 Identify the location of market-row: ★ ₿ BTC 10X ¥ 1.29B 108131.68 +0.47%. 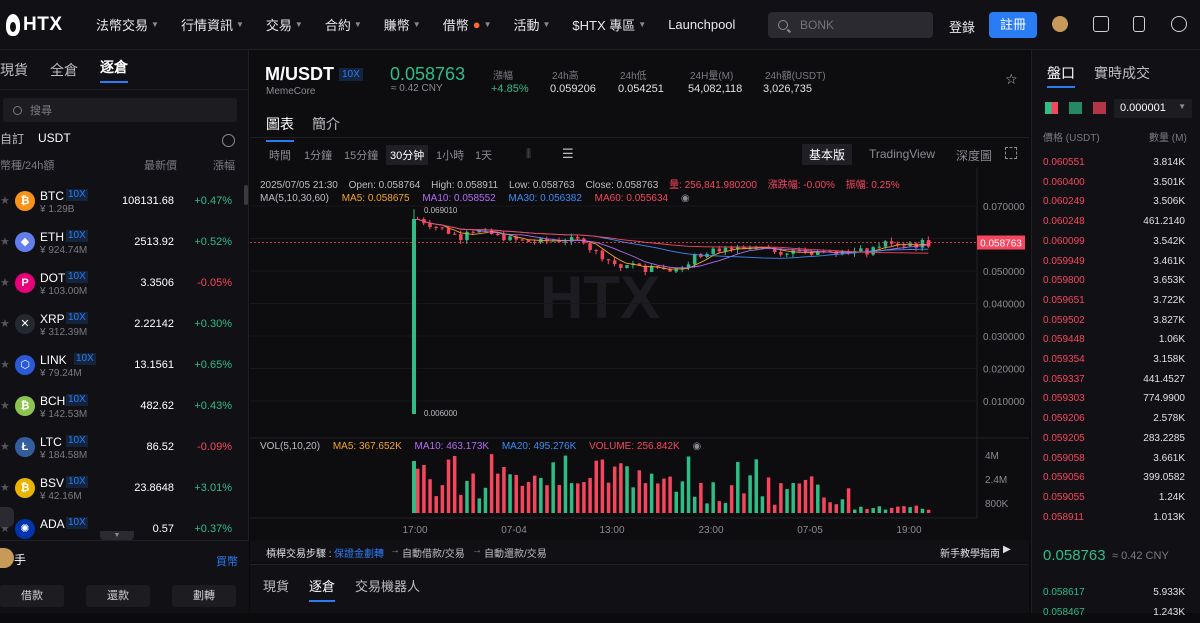
(120, 204).